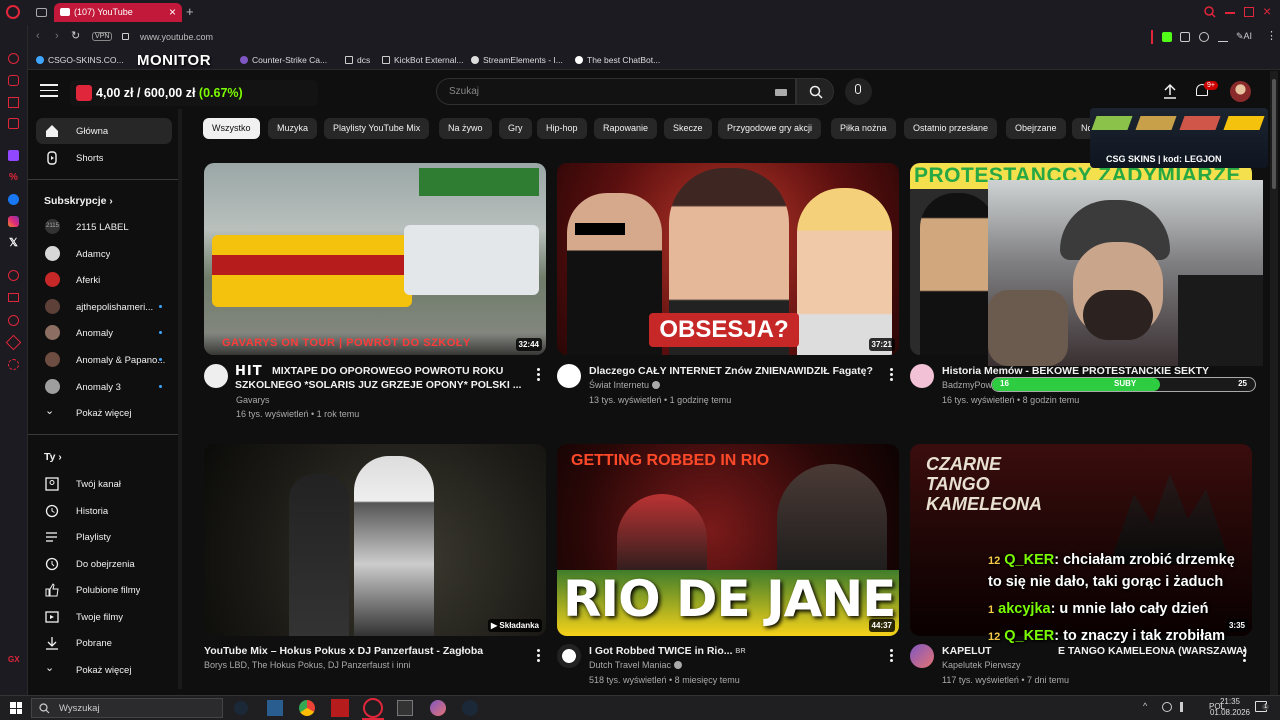 The height and width of the screenshot is (720, 1280). Describe the element at coordinates (231, 128) in the screenshot. I see `chip-all: Wszystko` at that location.